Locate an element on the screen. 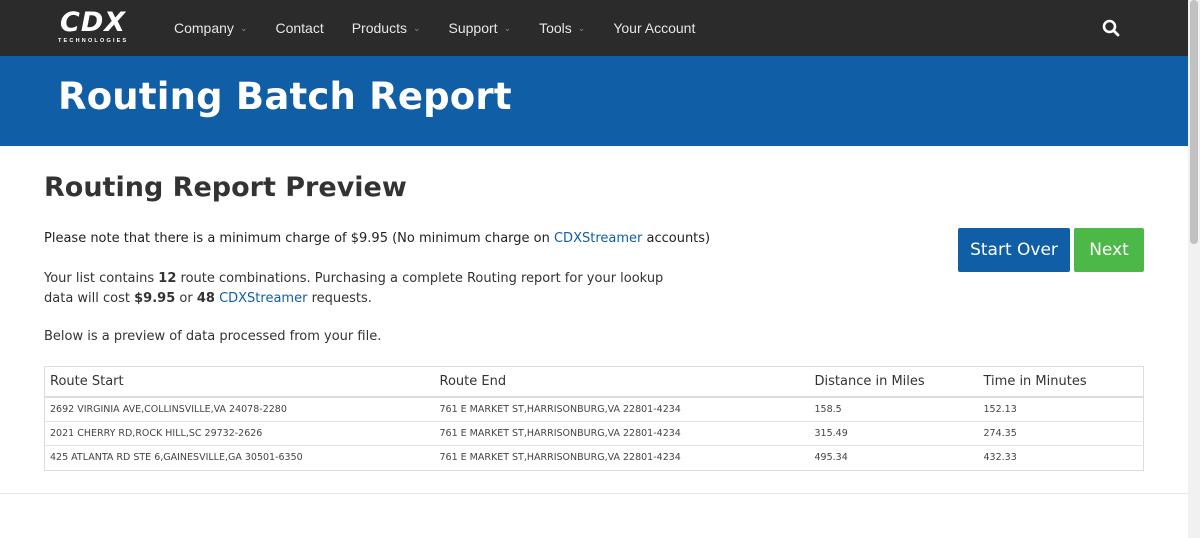 The width and height of the screenshot is (1200, 538). cdx-logo: CDX TECHNOLOGIES is located at coordinates (104, 28).